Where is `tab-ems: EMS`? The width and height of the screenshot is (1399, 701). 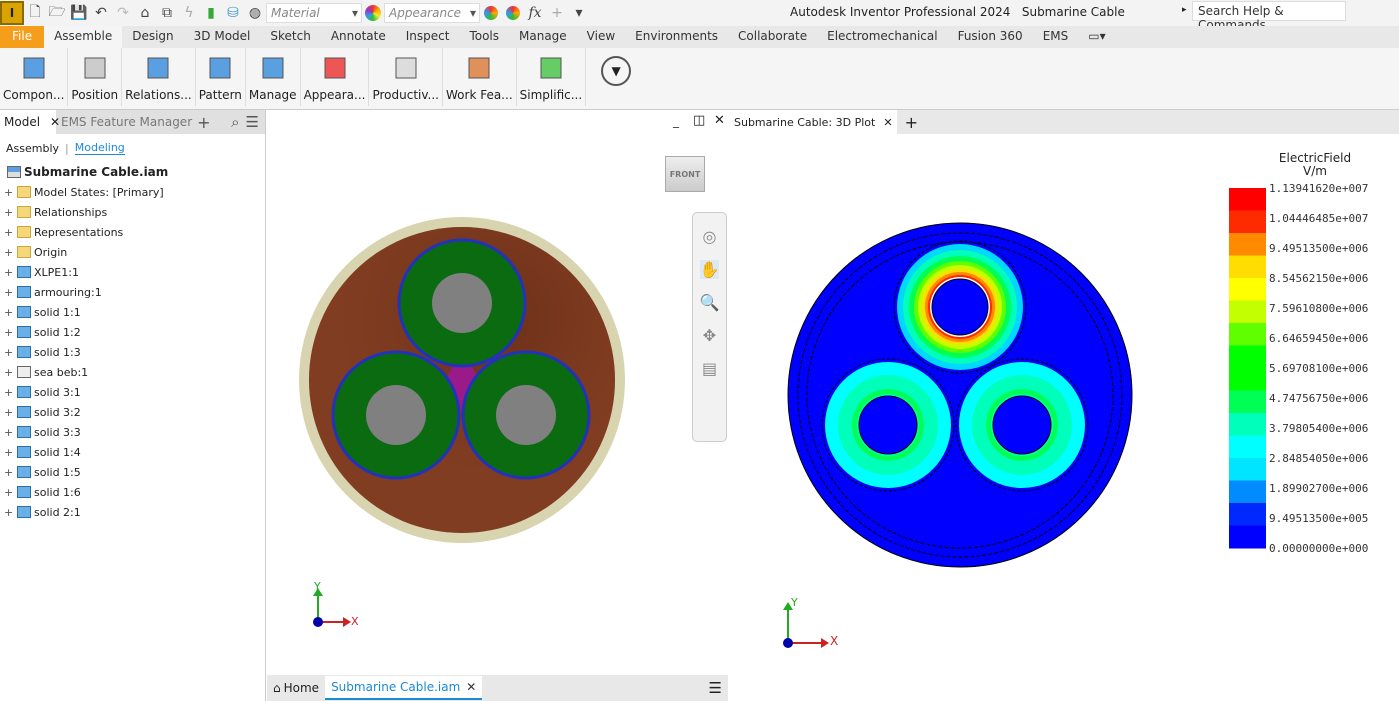 tab-ems: EMS is located at coordinates (1056, 37).